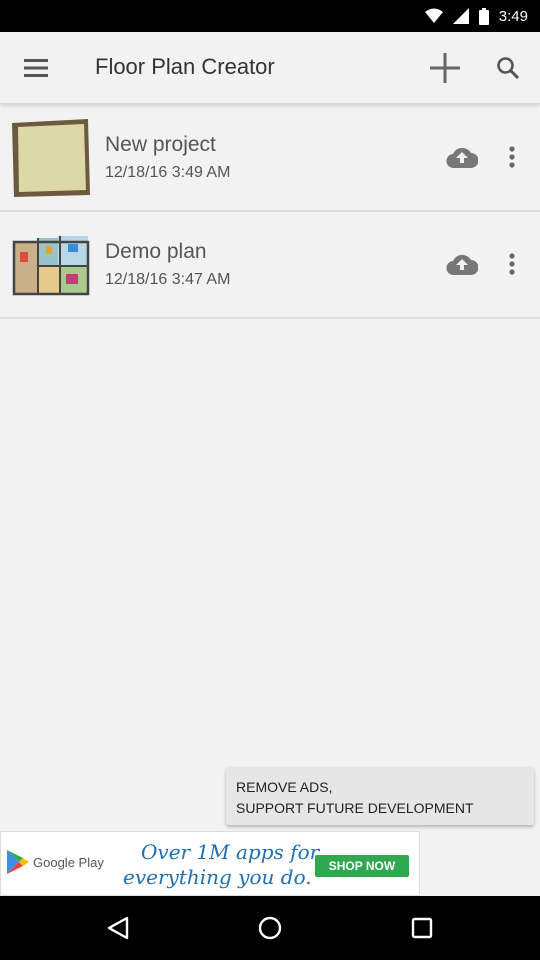 The height and width of the screenshot is (960, 540). What do you see at coordinates (270, 16) in the screenshot?
I see `status-bar: 3:49` at bounding box center [270, 16].